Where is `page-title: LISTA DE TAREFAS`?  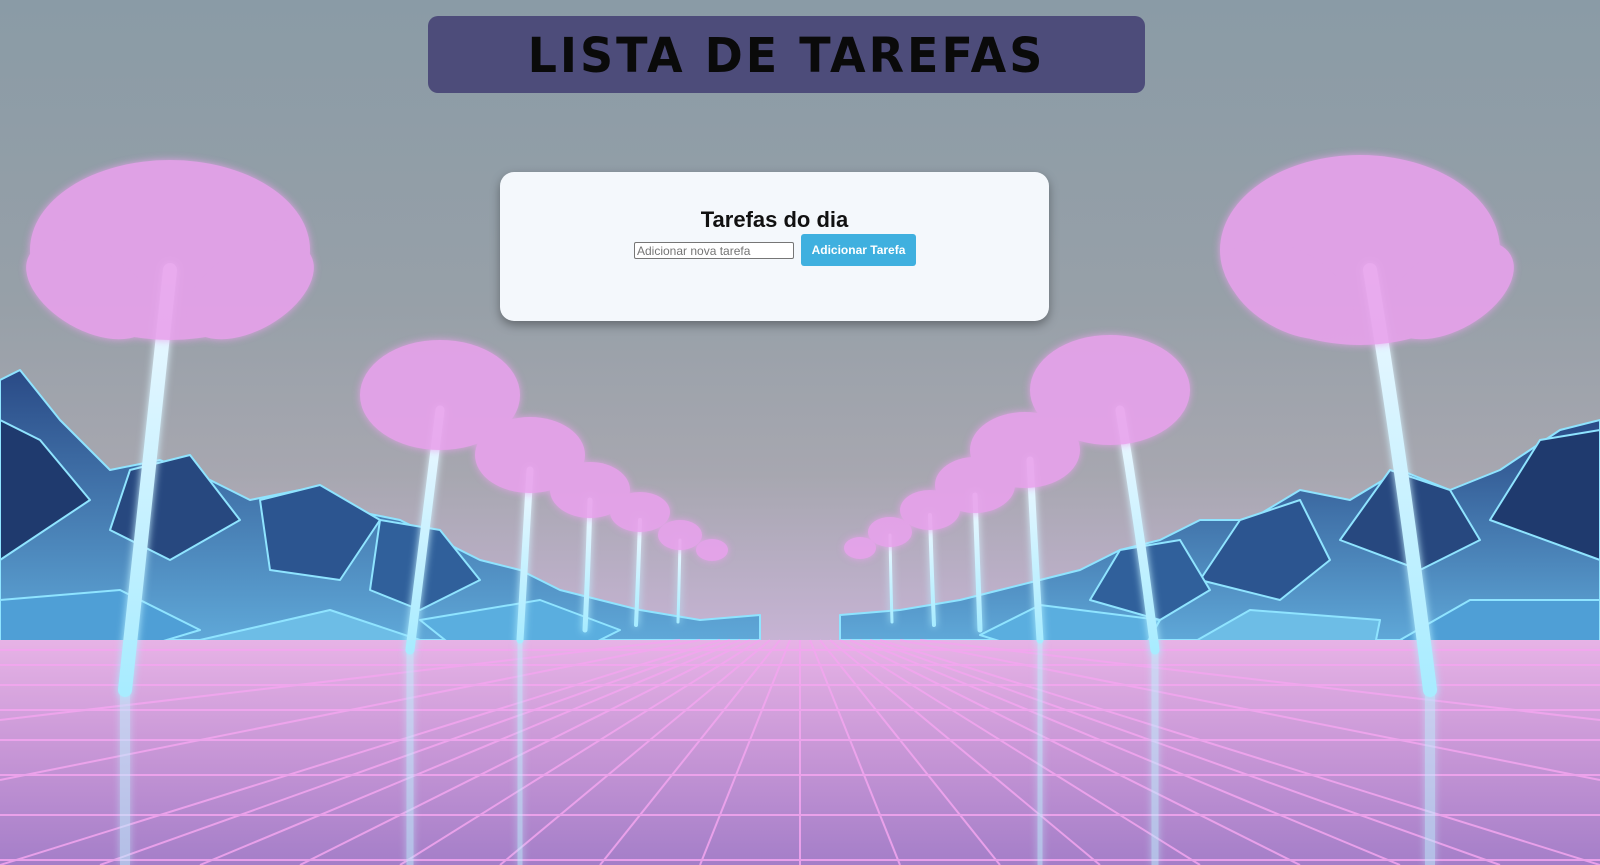 page-title: LISTA DE TAREFAS is located at coordinates (786, 54).